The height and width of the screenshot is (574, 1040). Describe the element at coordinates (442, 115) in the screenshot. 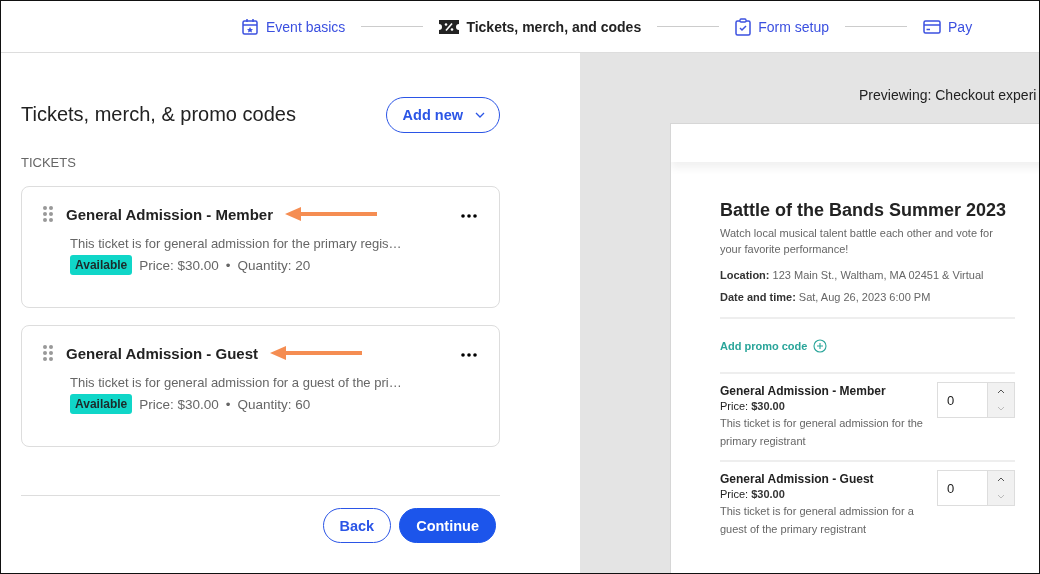

I see `add-new-button: Add new` at that location.